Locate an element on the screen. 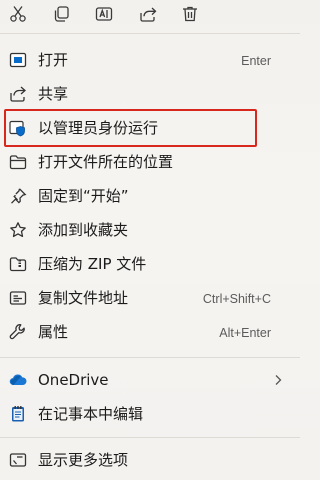  menu-item-label: 以管理员身份运行 is located at coordinates (98, 128).